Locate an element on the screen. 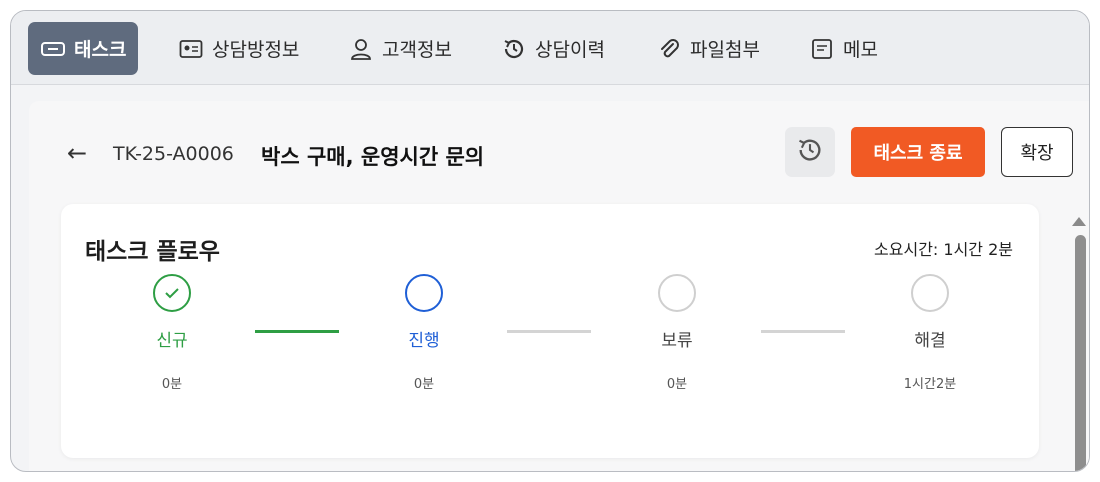 This screenshot has height=482, width=1100. step-label: 진행 is located at coordinates (424, 341).